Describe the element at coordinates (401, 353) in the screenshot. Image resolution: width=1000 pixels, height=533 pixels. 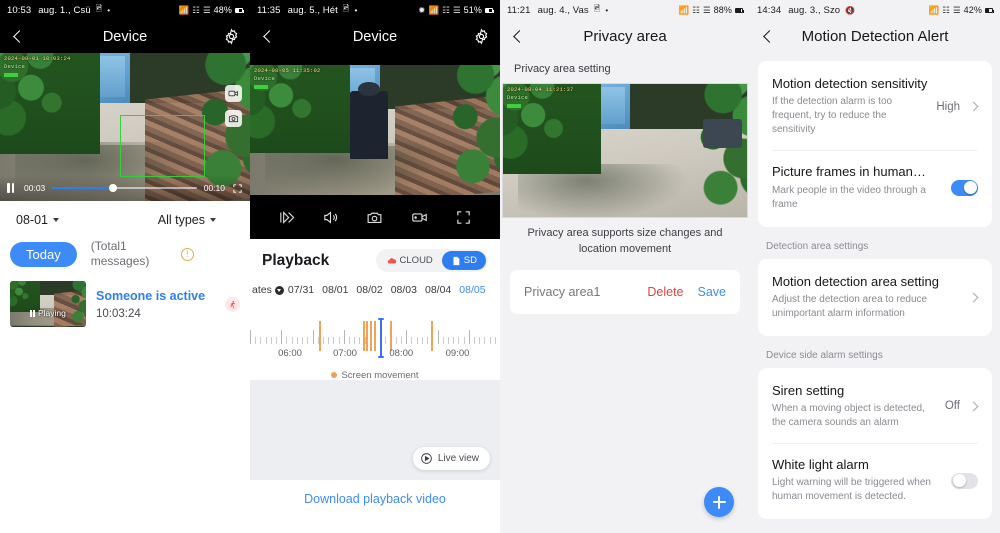
I see `timeline-label-2: 08:00` at that location.